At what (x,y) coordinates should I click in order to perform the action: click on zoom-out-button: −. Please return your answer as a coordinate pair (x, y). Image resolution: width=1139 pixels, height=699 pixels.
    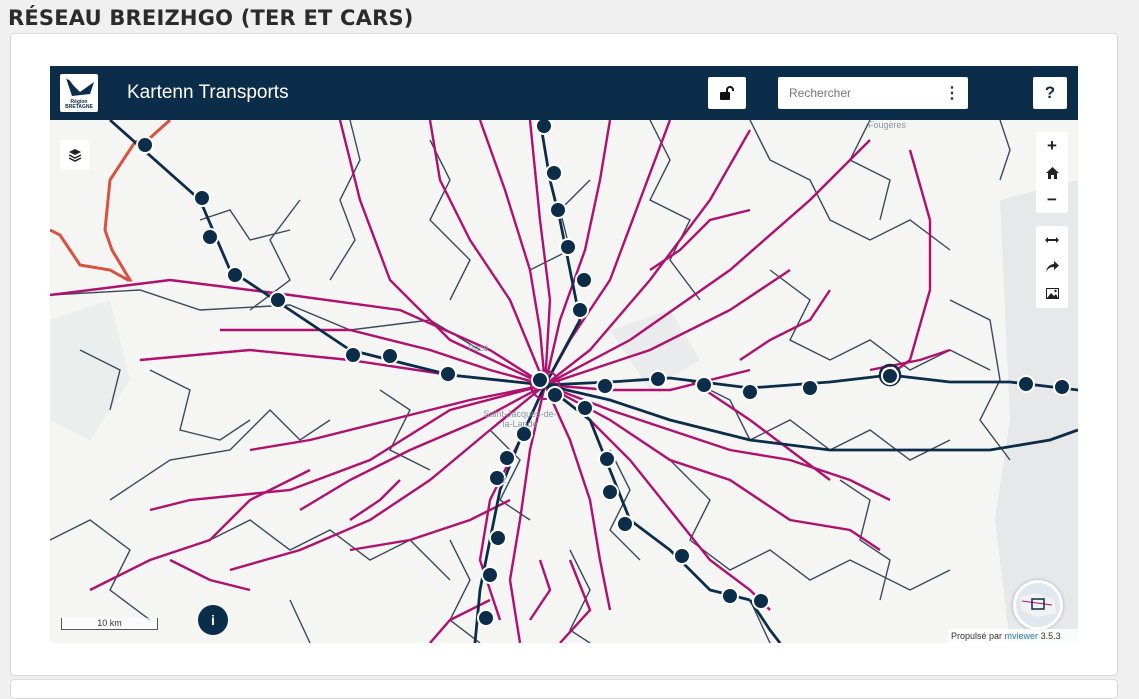
    Looking at the image, I should click on (1052, 199).